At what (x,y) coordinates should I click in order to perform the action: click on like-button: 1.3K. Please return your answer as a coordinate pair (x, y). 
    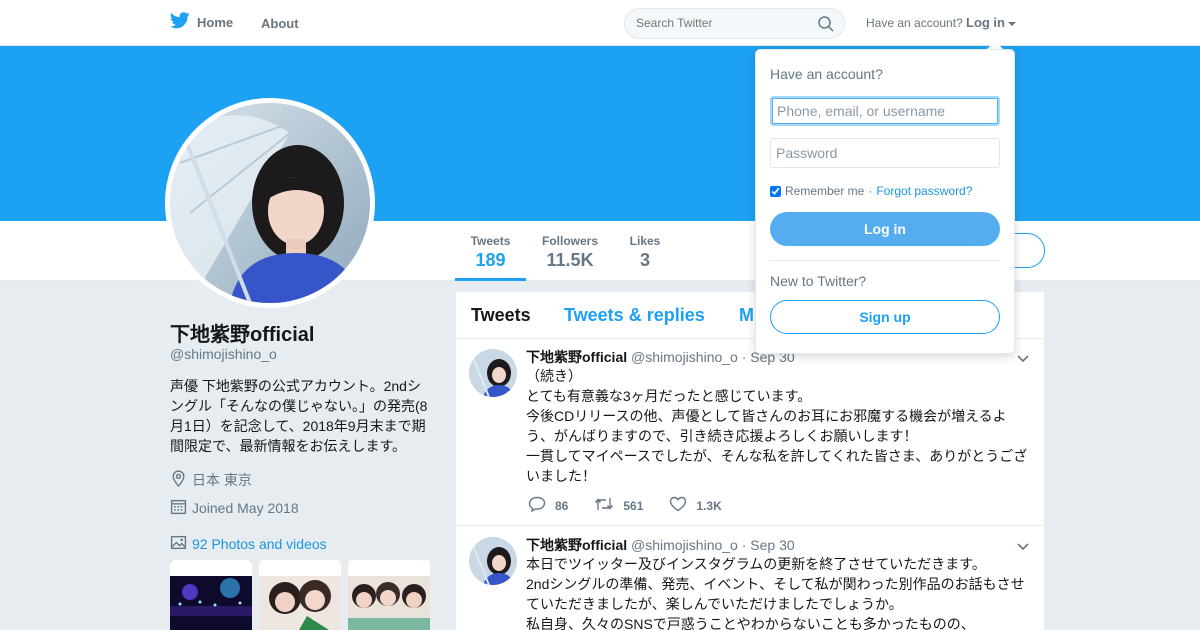
    Looking at the image, I should click on (695, 505).